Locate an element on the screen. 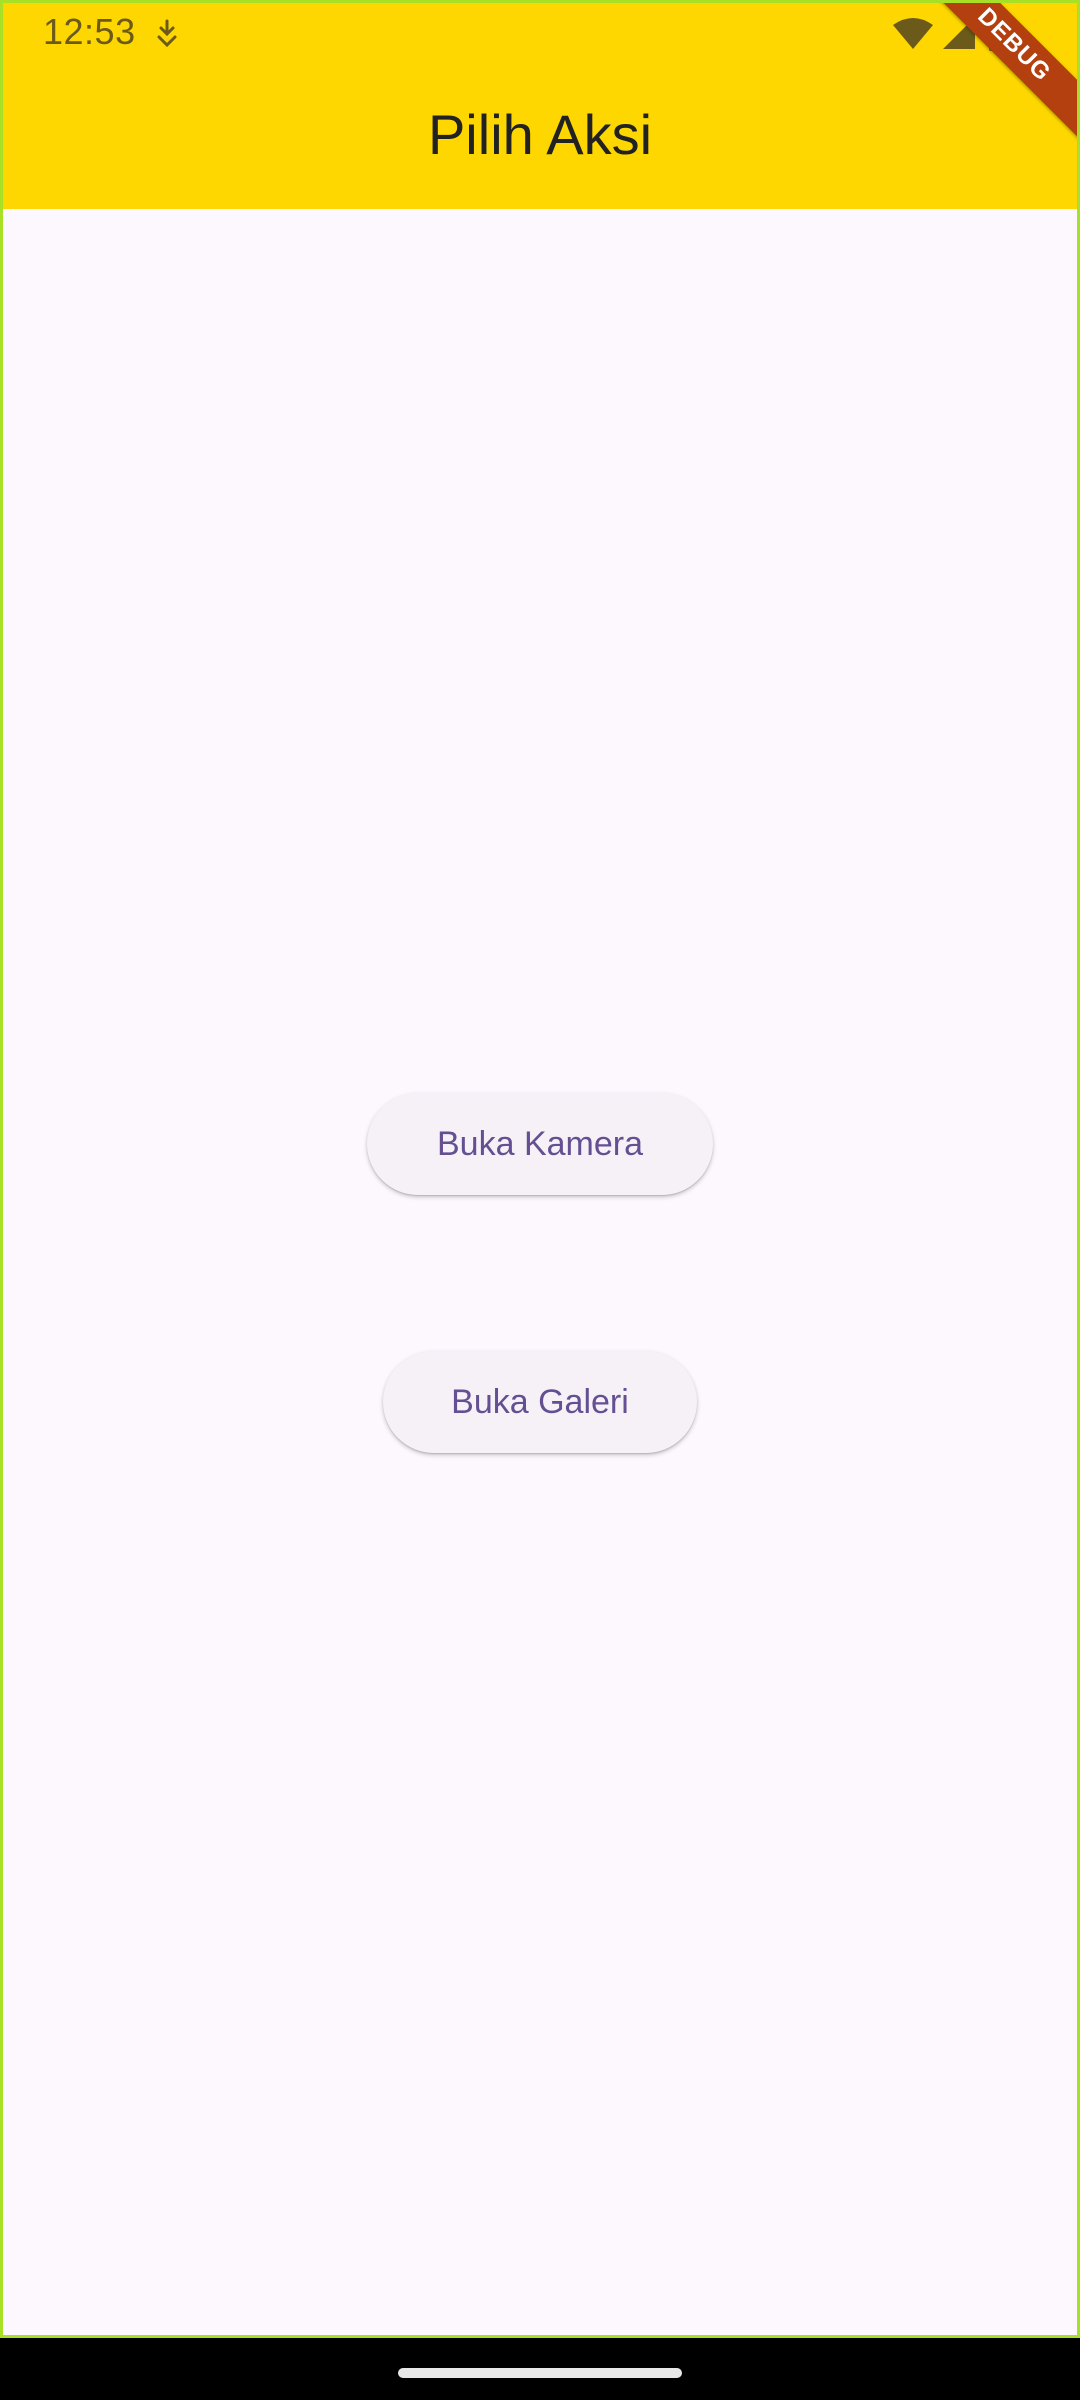 This screenshot has height=2400, width=1080. open-gallery-button: Buka Galeri is located at coordinates (540, 1402).